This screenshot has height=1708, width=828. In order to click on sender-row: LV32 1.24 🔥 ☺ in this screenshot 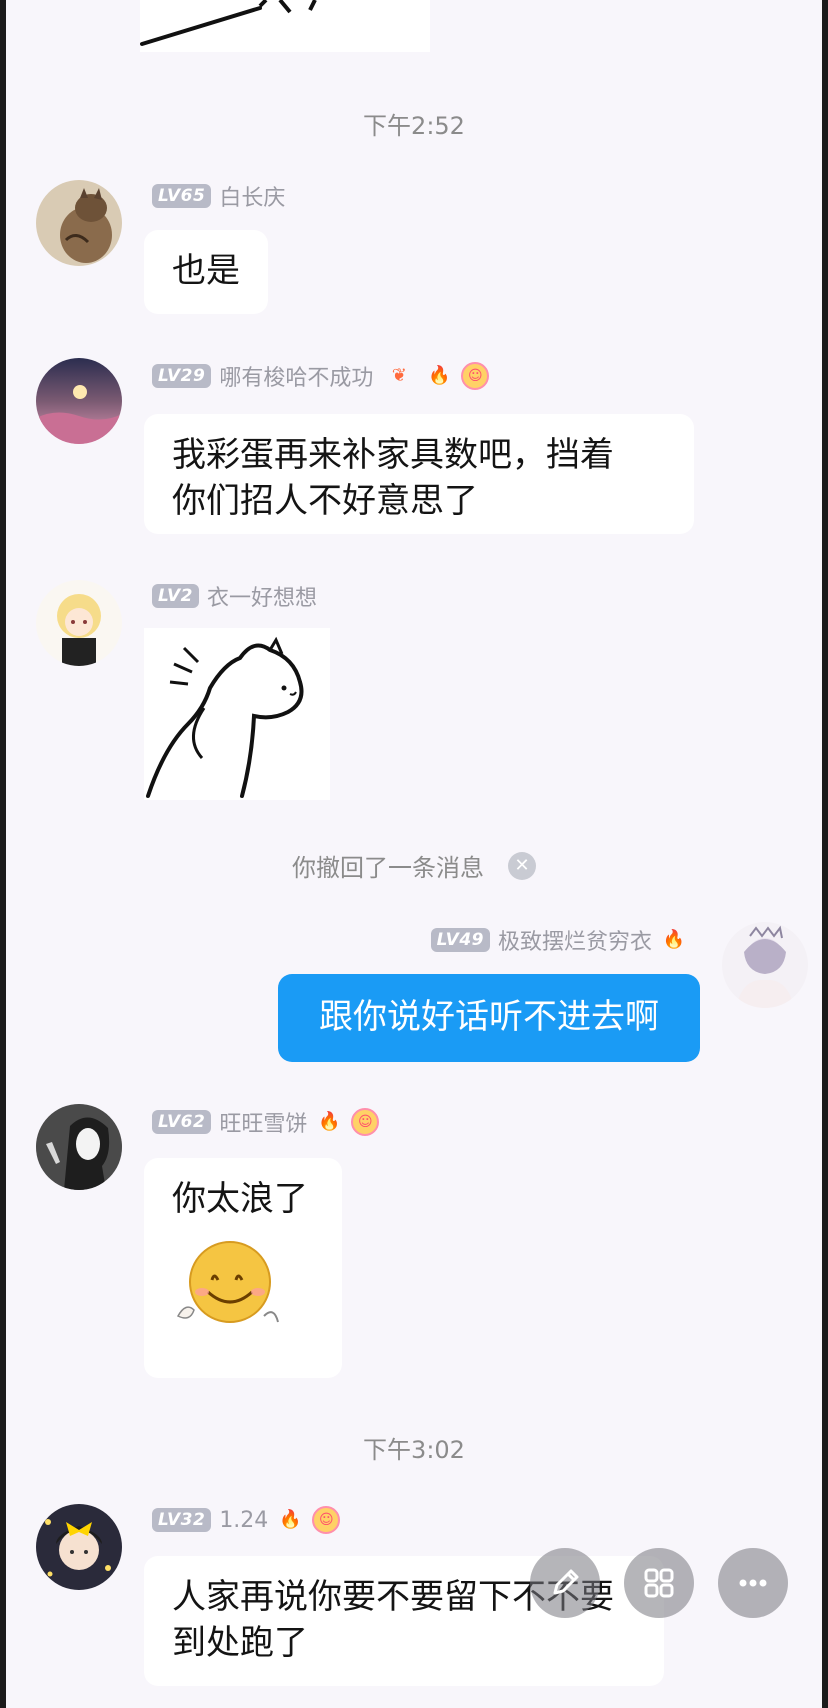, I will do `click(246, 1520)`.